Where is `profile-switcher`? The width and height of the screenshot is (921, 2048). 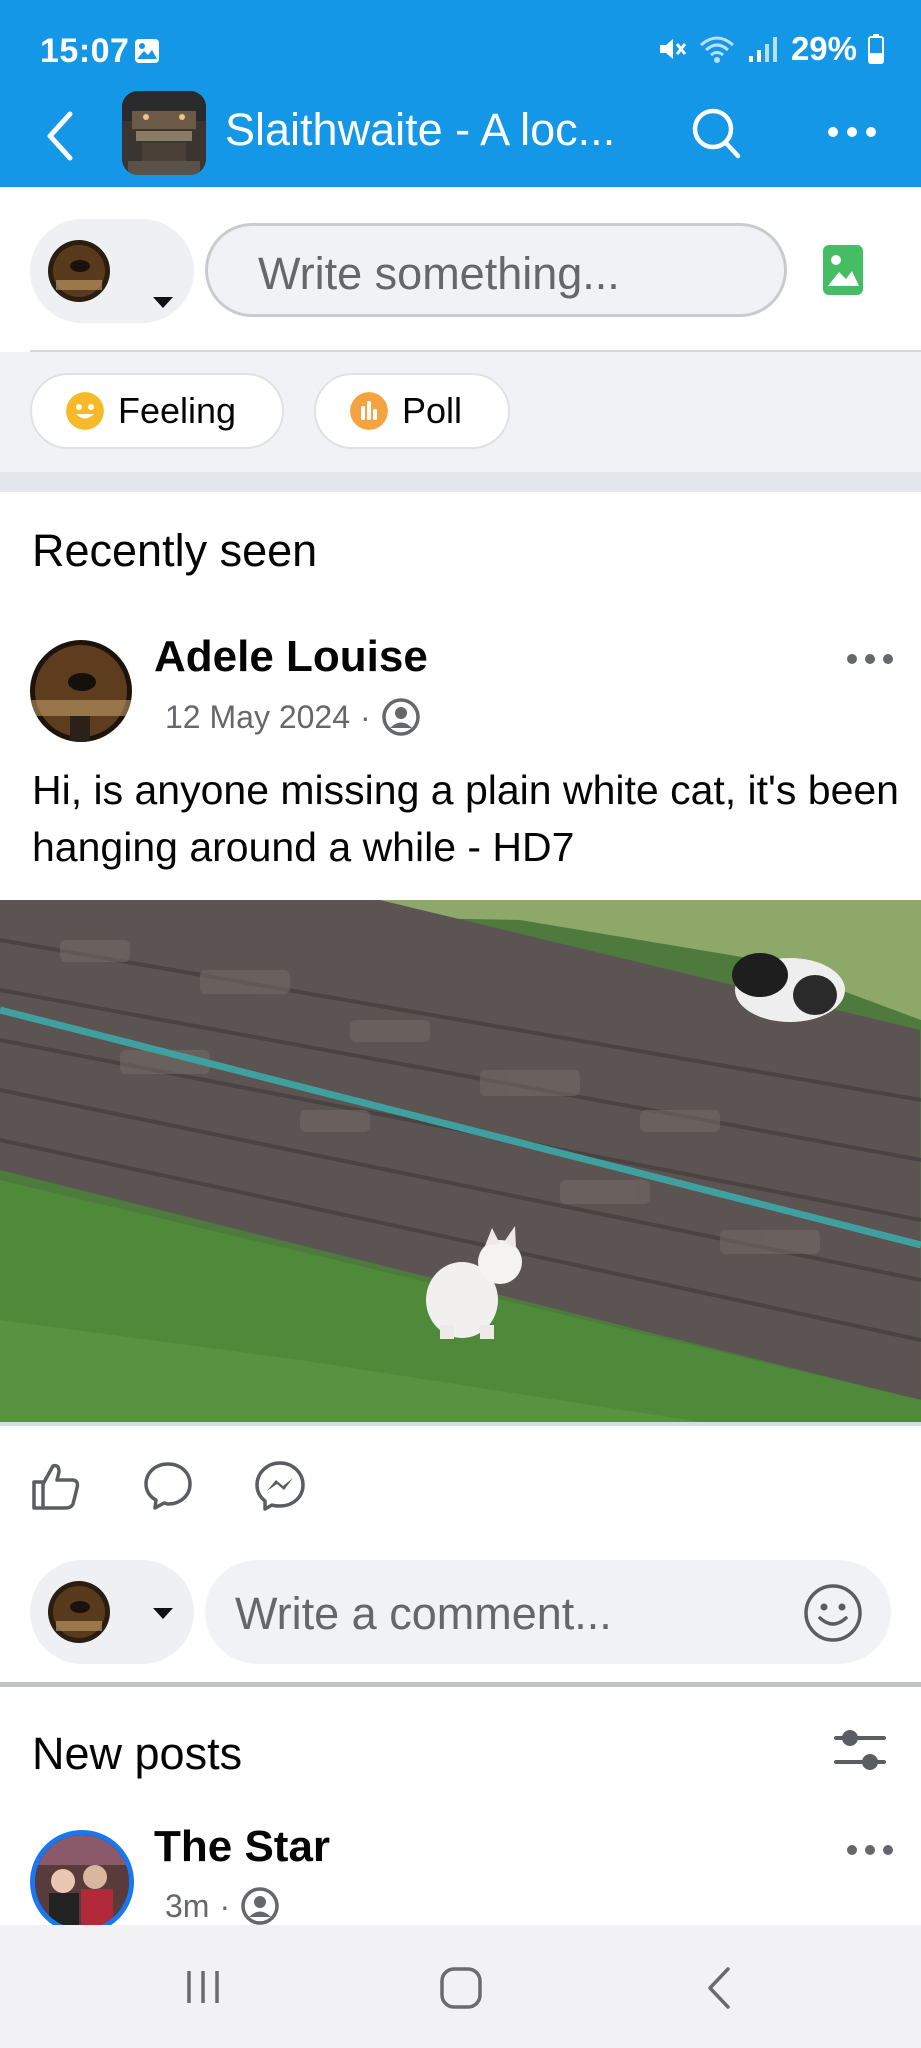
profile-switcher is located at coordinates (112, 271).